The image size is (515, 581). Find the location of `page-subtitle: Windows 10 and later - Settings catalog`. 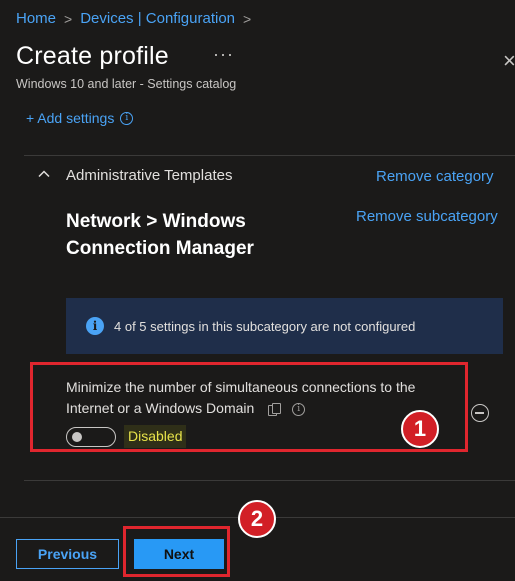

page-subtitle: Windows 10 and later - Settings catalog is located at coordinates (126, 84).